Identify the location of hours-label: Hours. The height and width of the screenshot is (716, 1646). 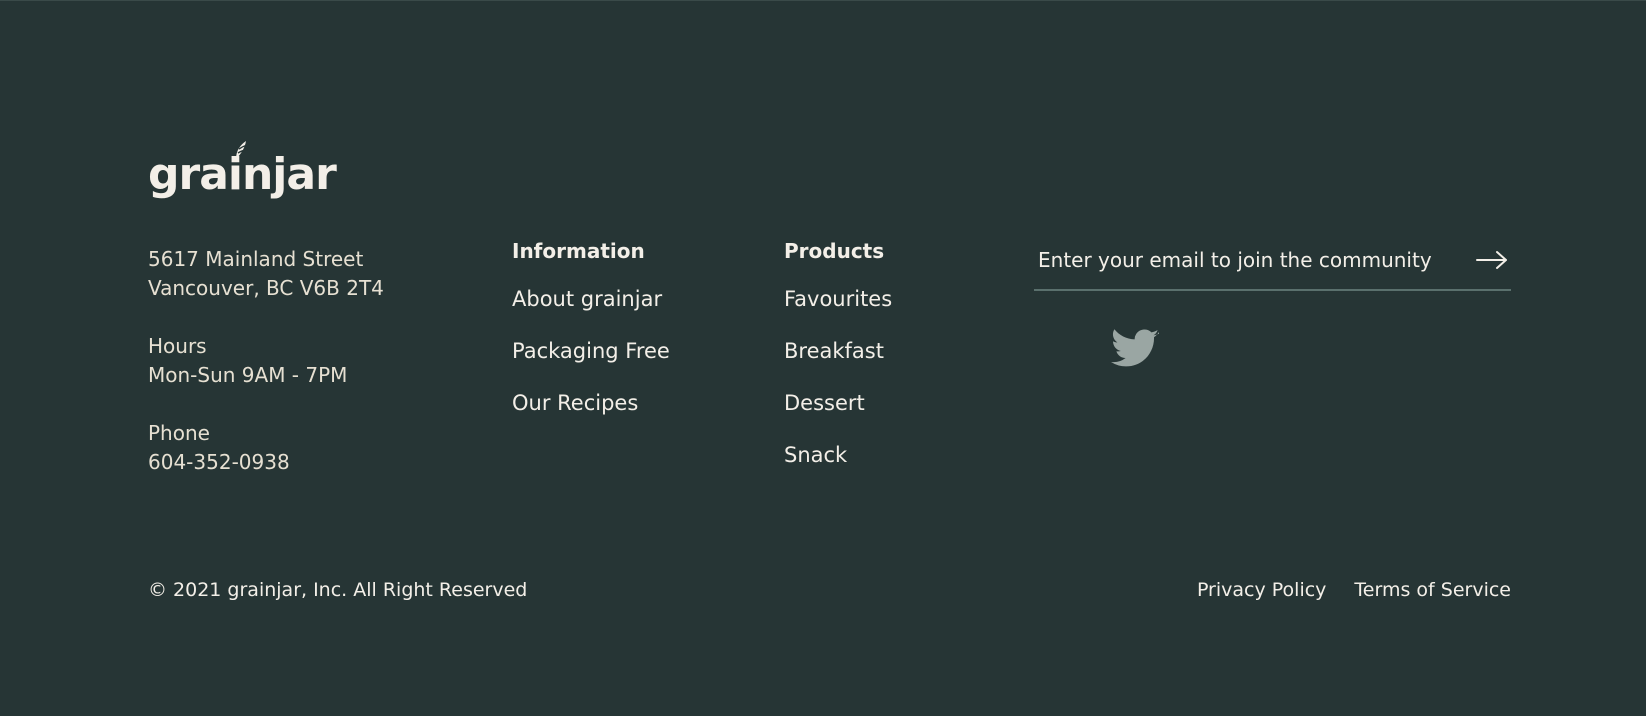
(177, 346).